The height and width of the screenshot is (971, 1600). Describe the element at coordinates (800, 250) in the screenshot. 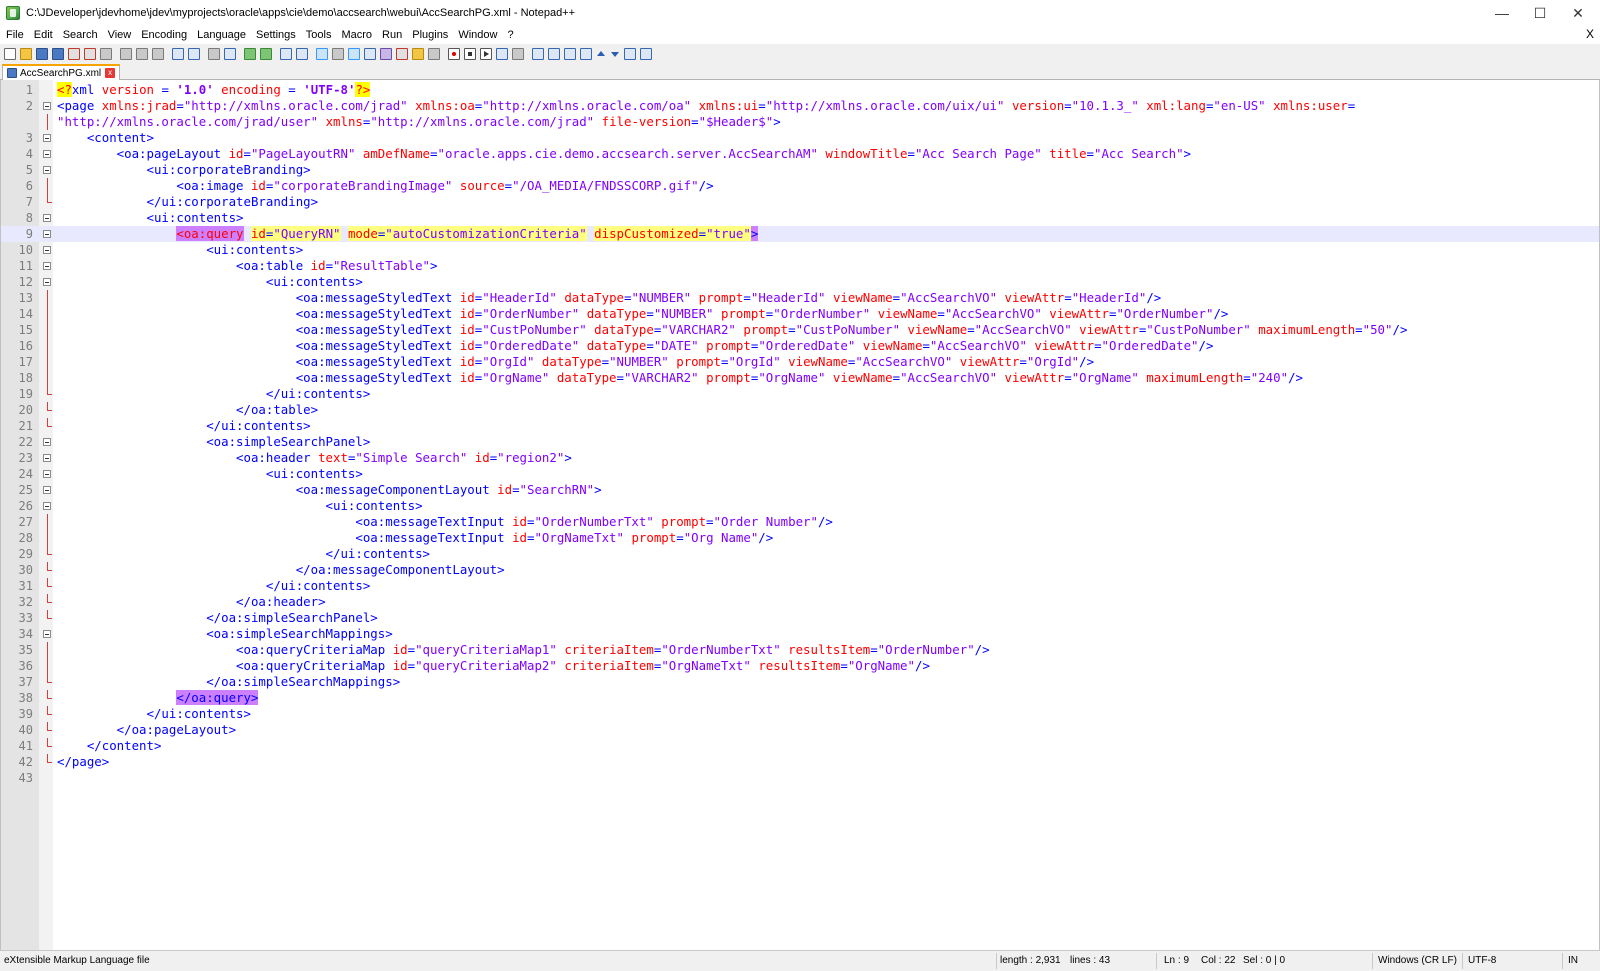

I see `code-line: 10 <ui:contents>` at that location.